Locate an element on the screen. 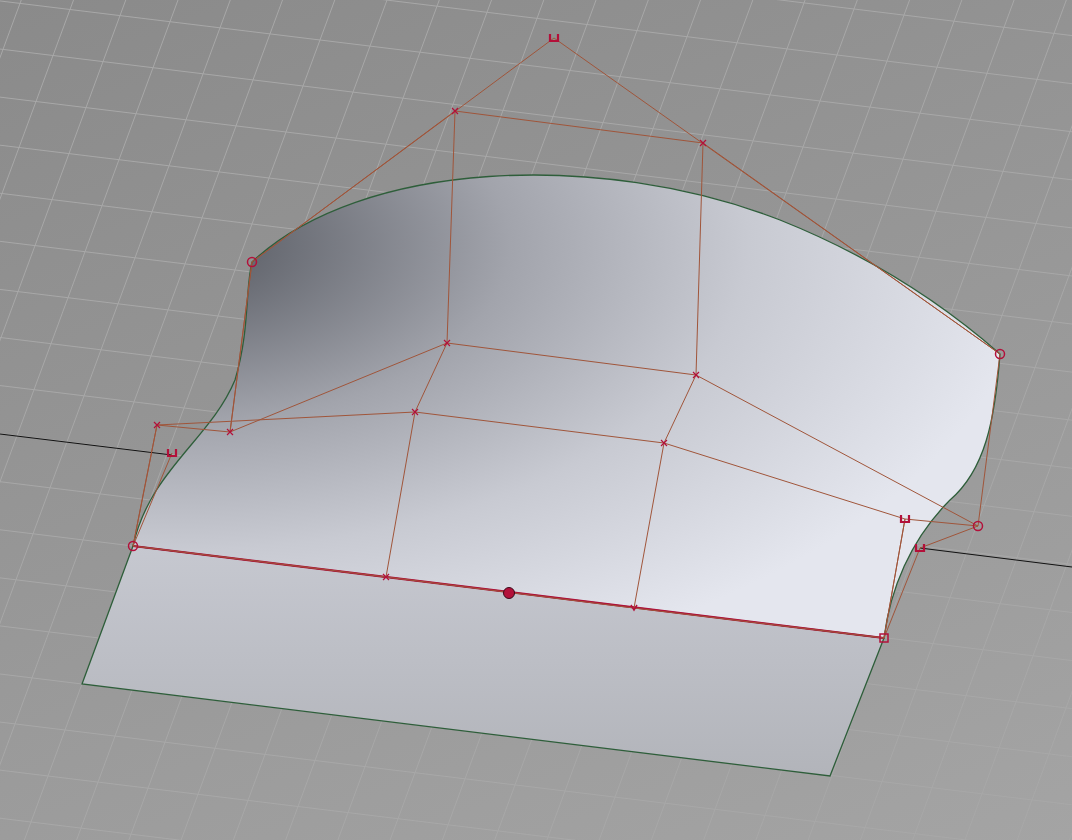 Image resolution: width=1072 pixels, height=840 pixels. surface-edge is located at coordinates (508, 592).